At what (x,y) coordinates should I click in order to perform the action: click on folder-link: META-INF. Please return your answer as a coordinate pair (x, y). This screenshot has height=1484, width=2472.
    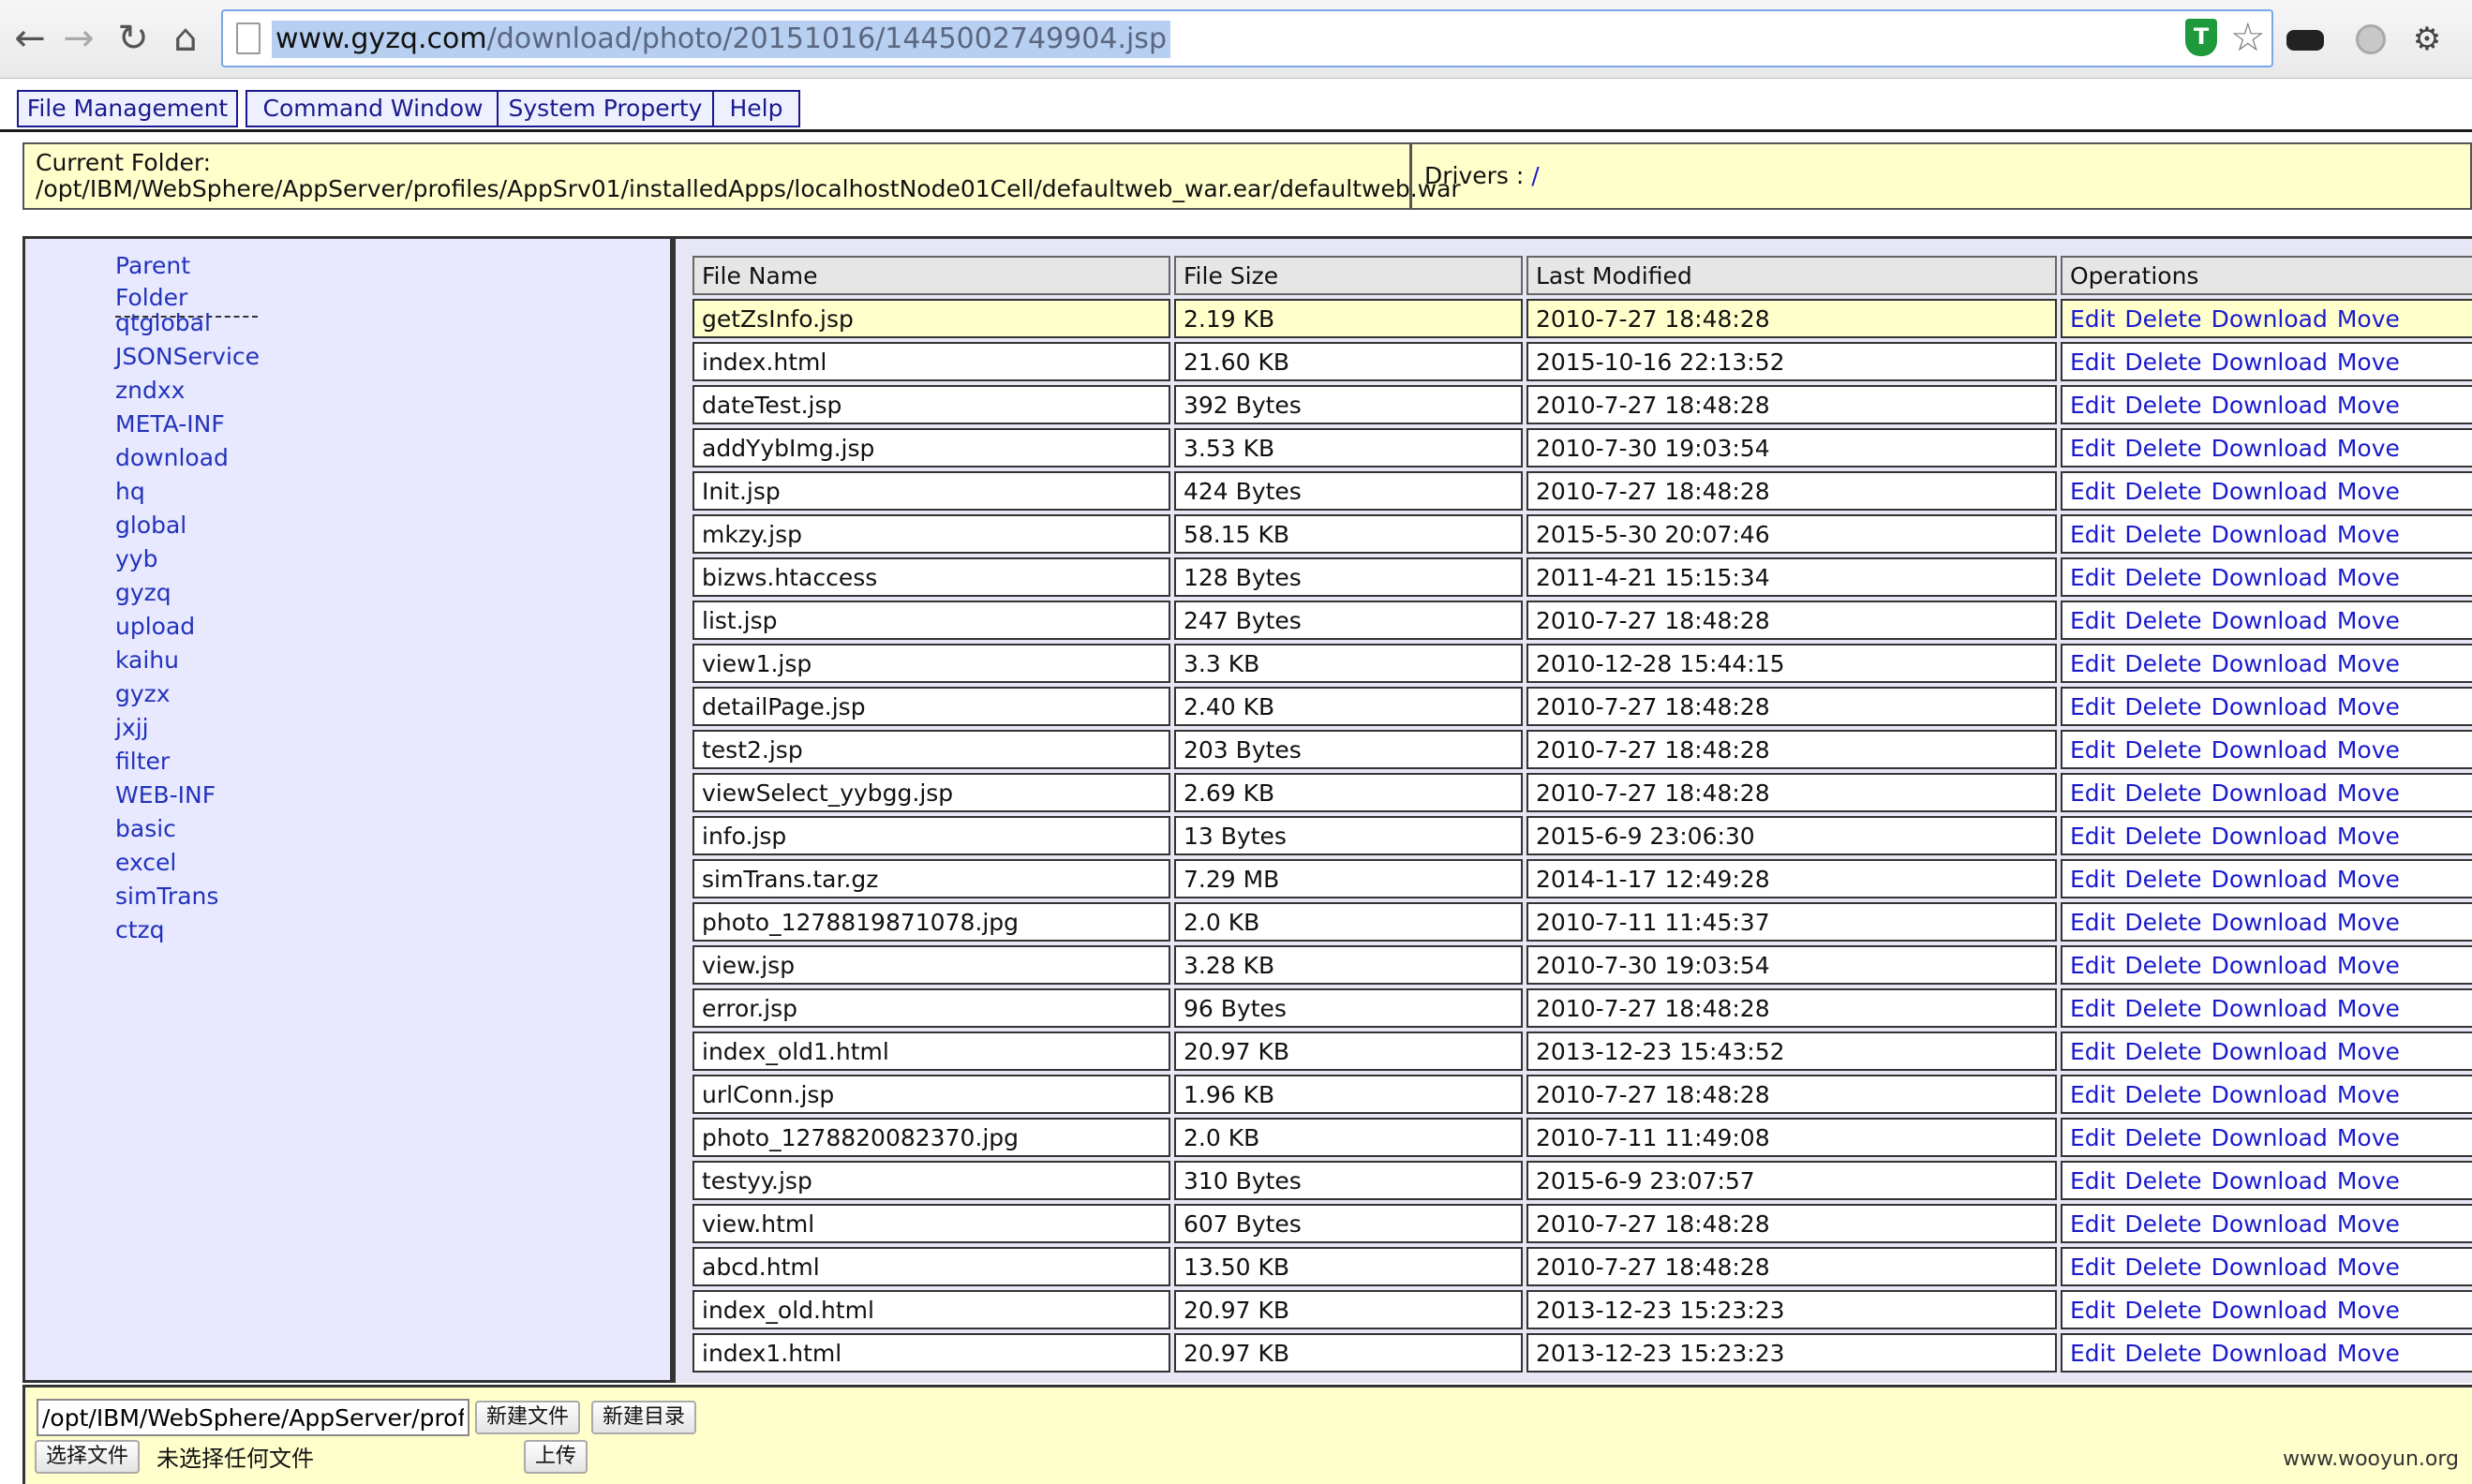
    Looking at the image, I should click on (187, 424).